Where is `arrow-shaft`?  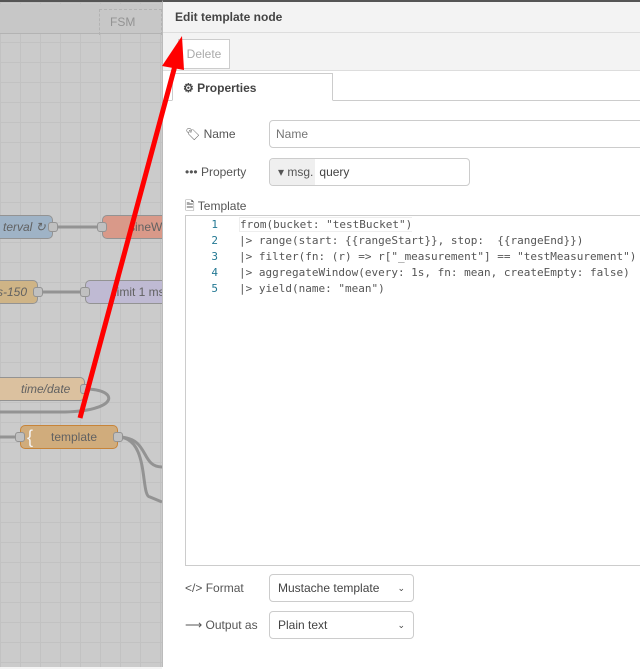 arrow-shaft is located at coordinates (128, 240).